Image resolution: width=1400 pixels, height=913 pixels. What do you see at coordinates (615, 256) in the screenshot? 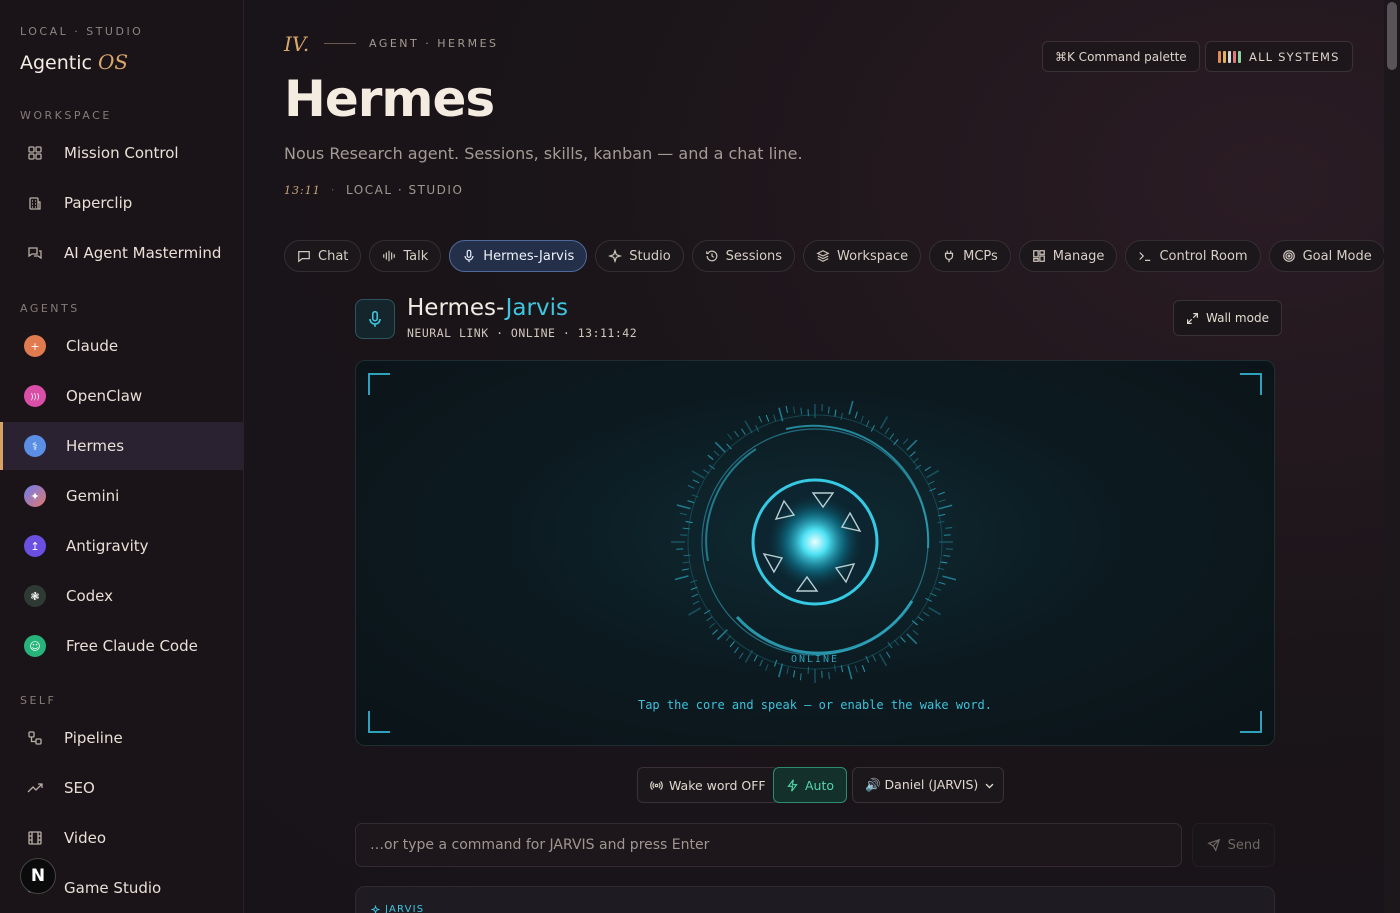
I see `sparkle-icon` at bounding box center [615, 256].